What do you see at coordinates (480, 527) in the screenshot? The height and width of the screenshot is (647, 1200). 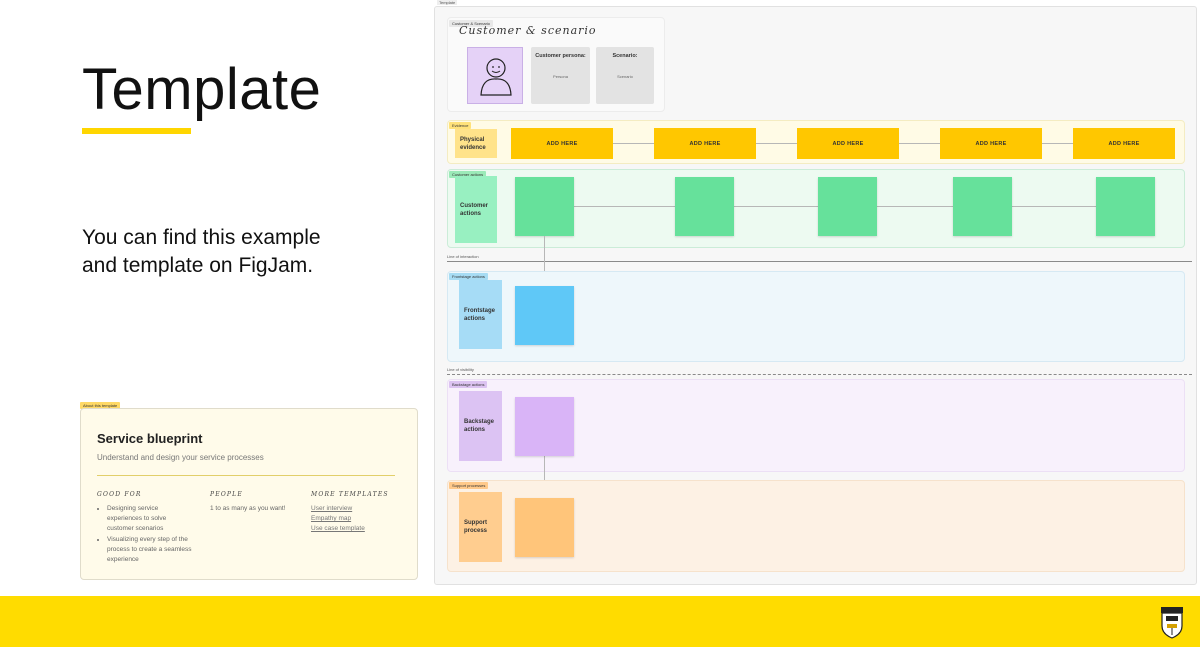 I see `support-process-label: Support process` at bounding box center [480, 527].